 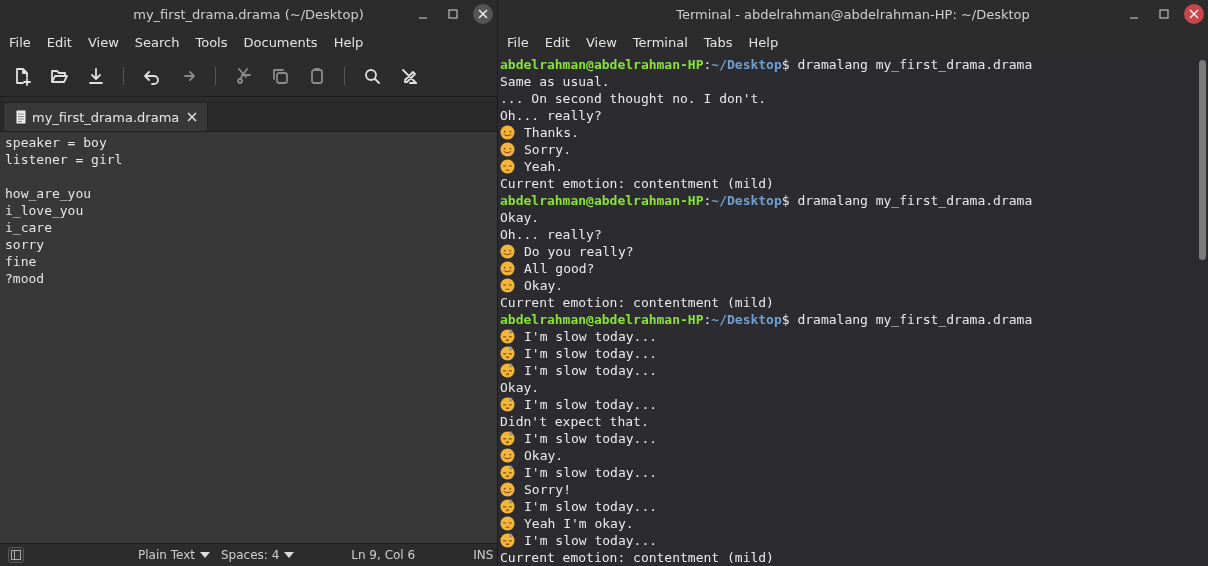 I want to click on menu-item: Tools, so click(x=211, y=42).